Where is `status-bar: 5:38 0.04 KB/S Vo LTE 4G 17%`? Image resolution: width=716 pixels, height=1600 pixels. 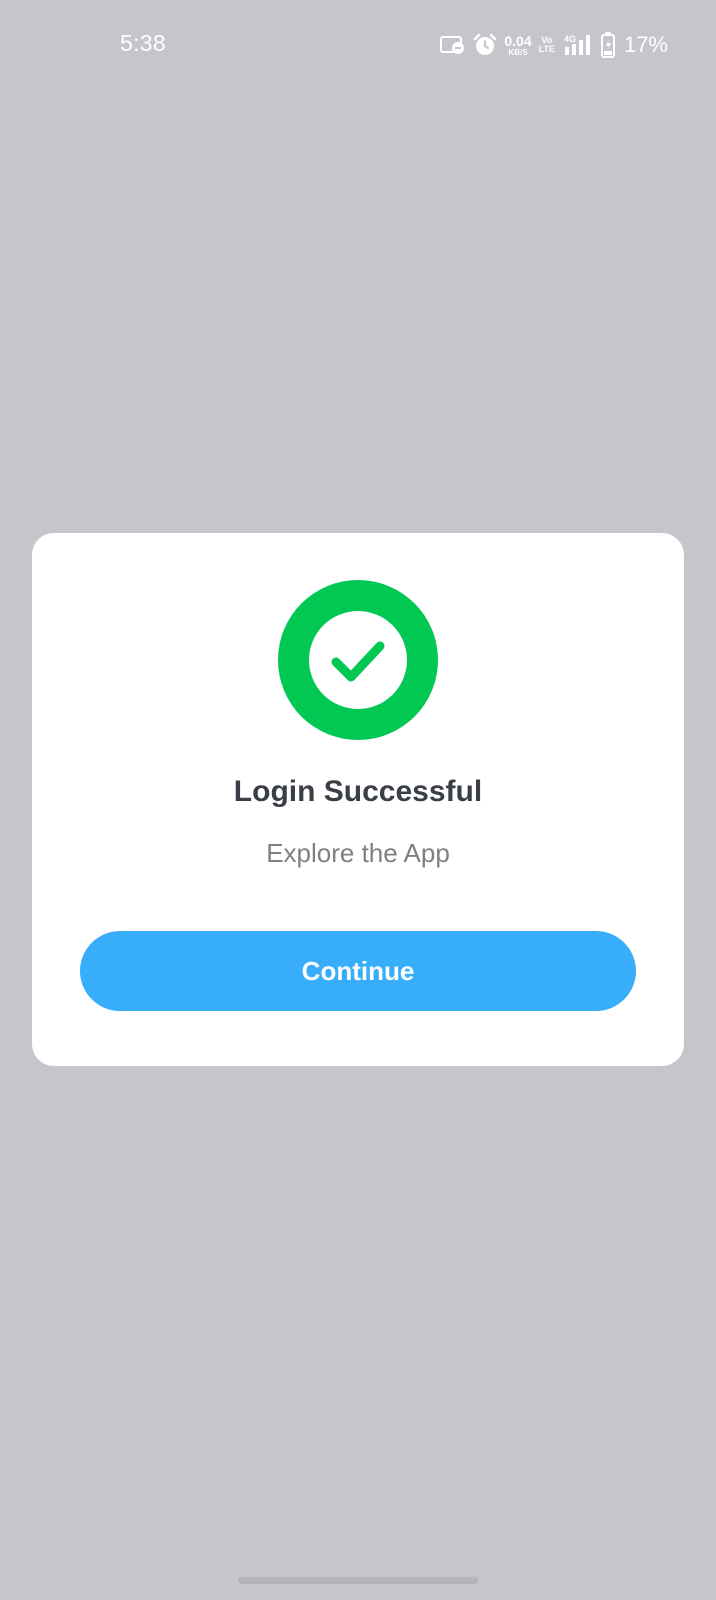
status-bar: 5:38 0.04 KB/S Vo LTE 4G 17% is located at coordinates (358, 46).